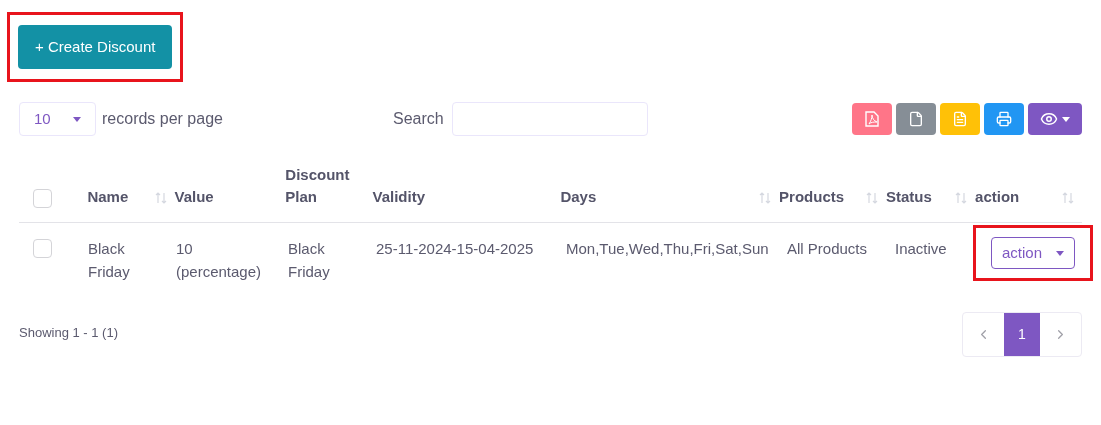 The image size is (1101, 425). I want to click on file-icon, so click(916, 119).